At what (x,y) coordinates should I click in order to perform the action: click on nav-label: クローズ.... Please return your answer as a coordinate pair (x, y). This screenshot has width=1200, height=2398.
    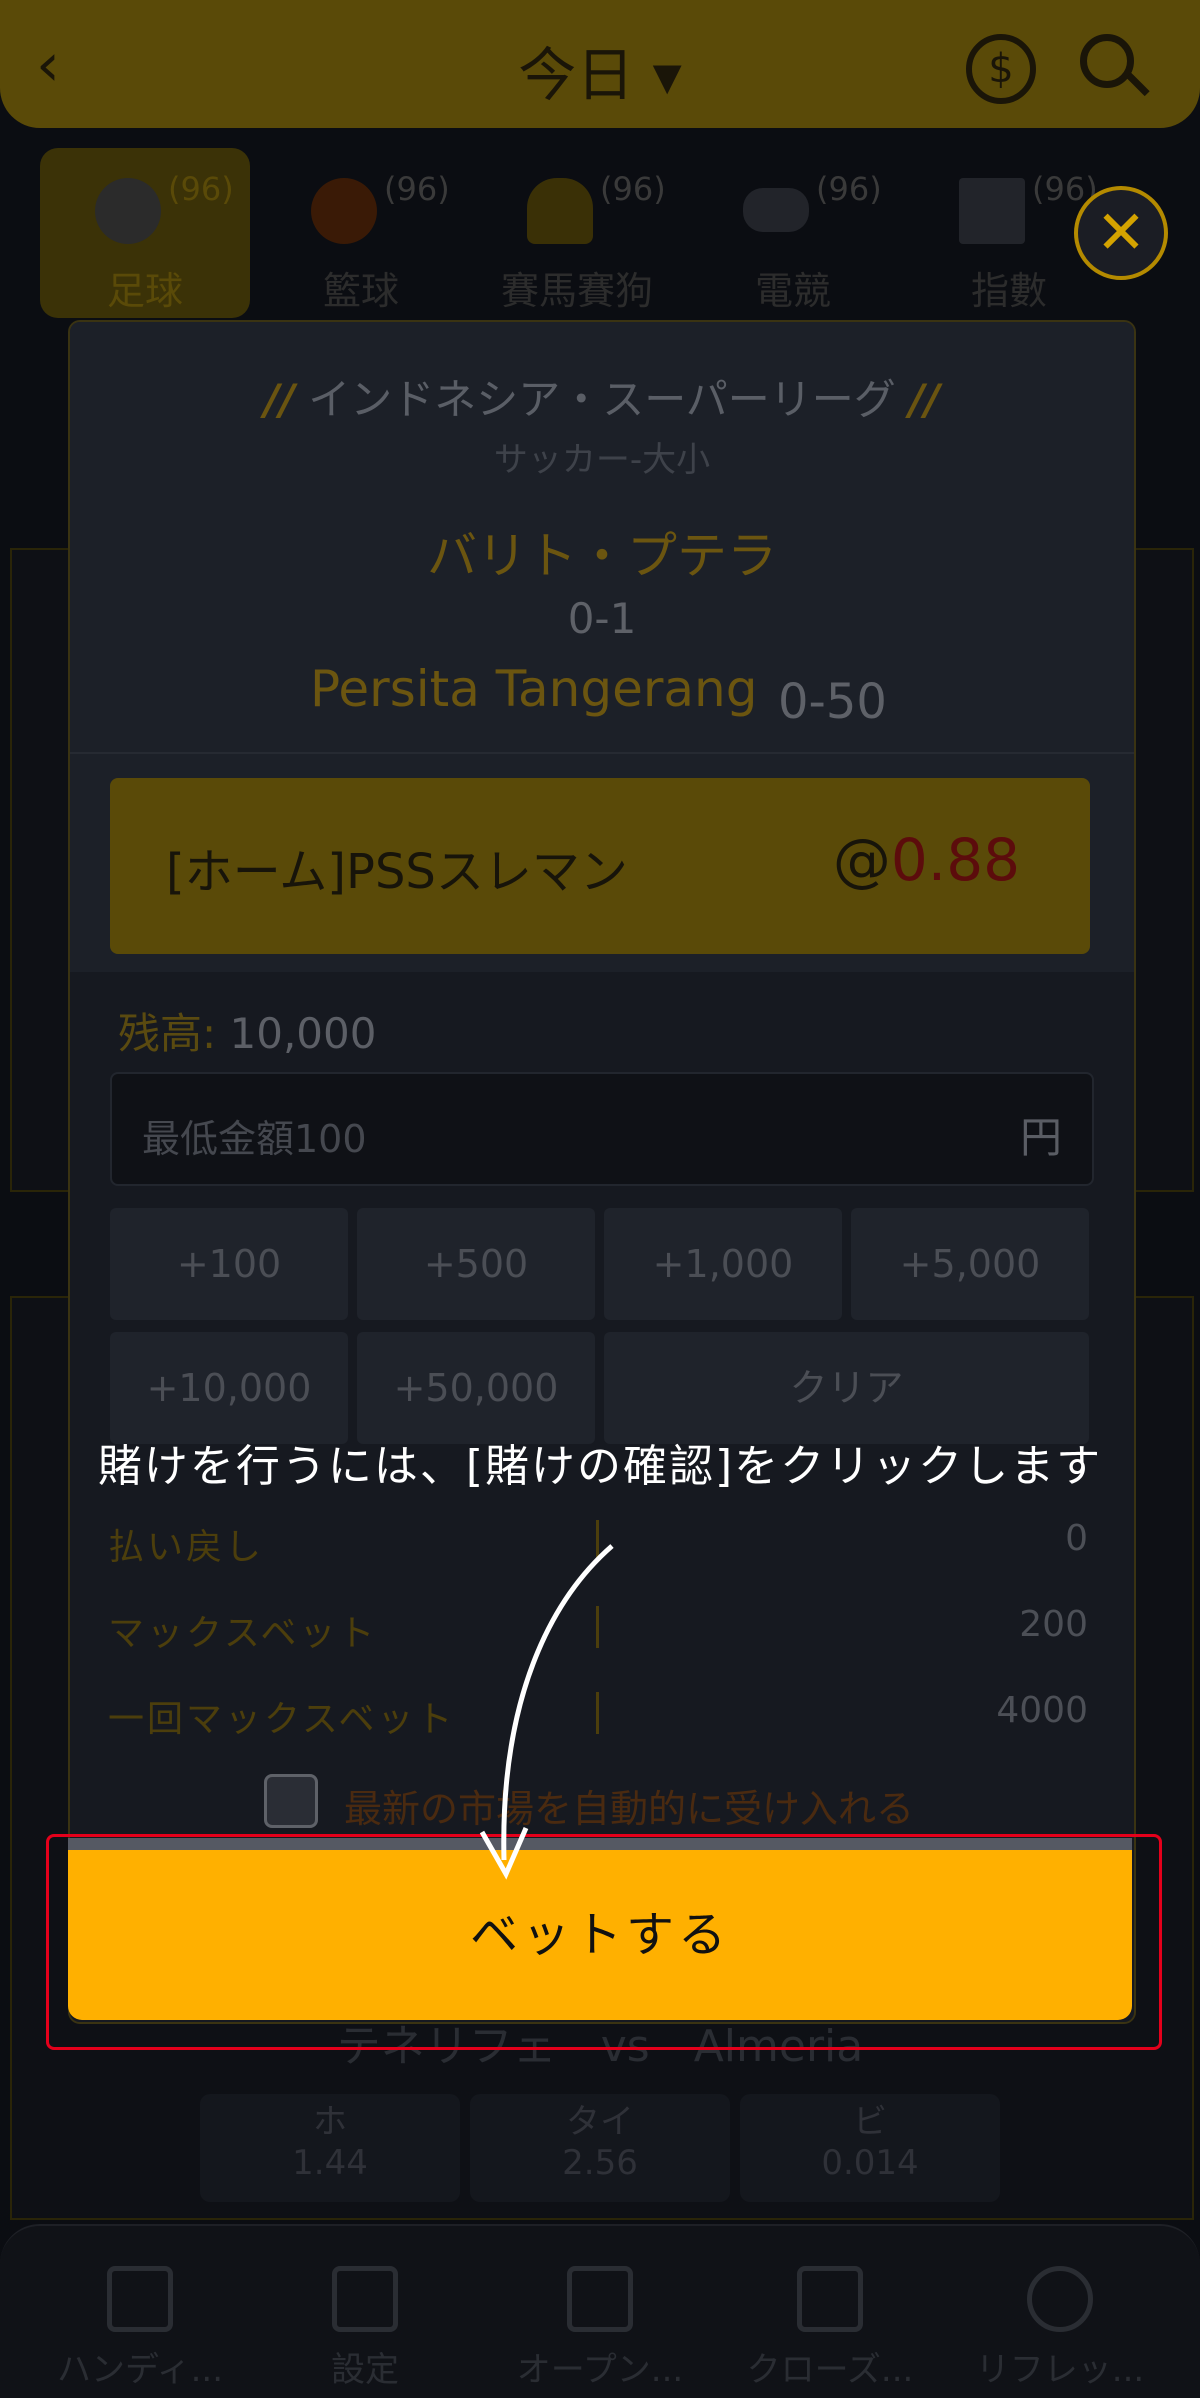
    Looking at the image, I should click on (830, 2370).